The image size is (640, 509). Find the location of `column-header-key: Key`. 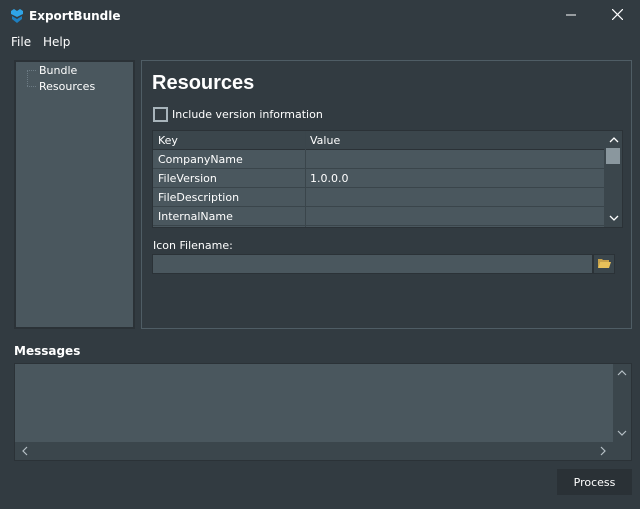

column-header-key: Key is located at coordinates (168, 140).